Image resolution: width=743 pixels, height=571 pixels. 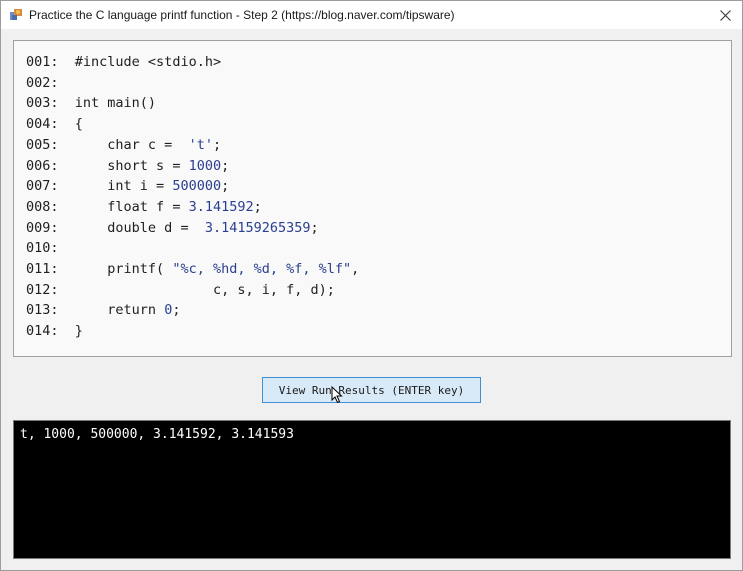 I want to click on code-token: c, s, i, f, d);, so click(x=204, y=289).